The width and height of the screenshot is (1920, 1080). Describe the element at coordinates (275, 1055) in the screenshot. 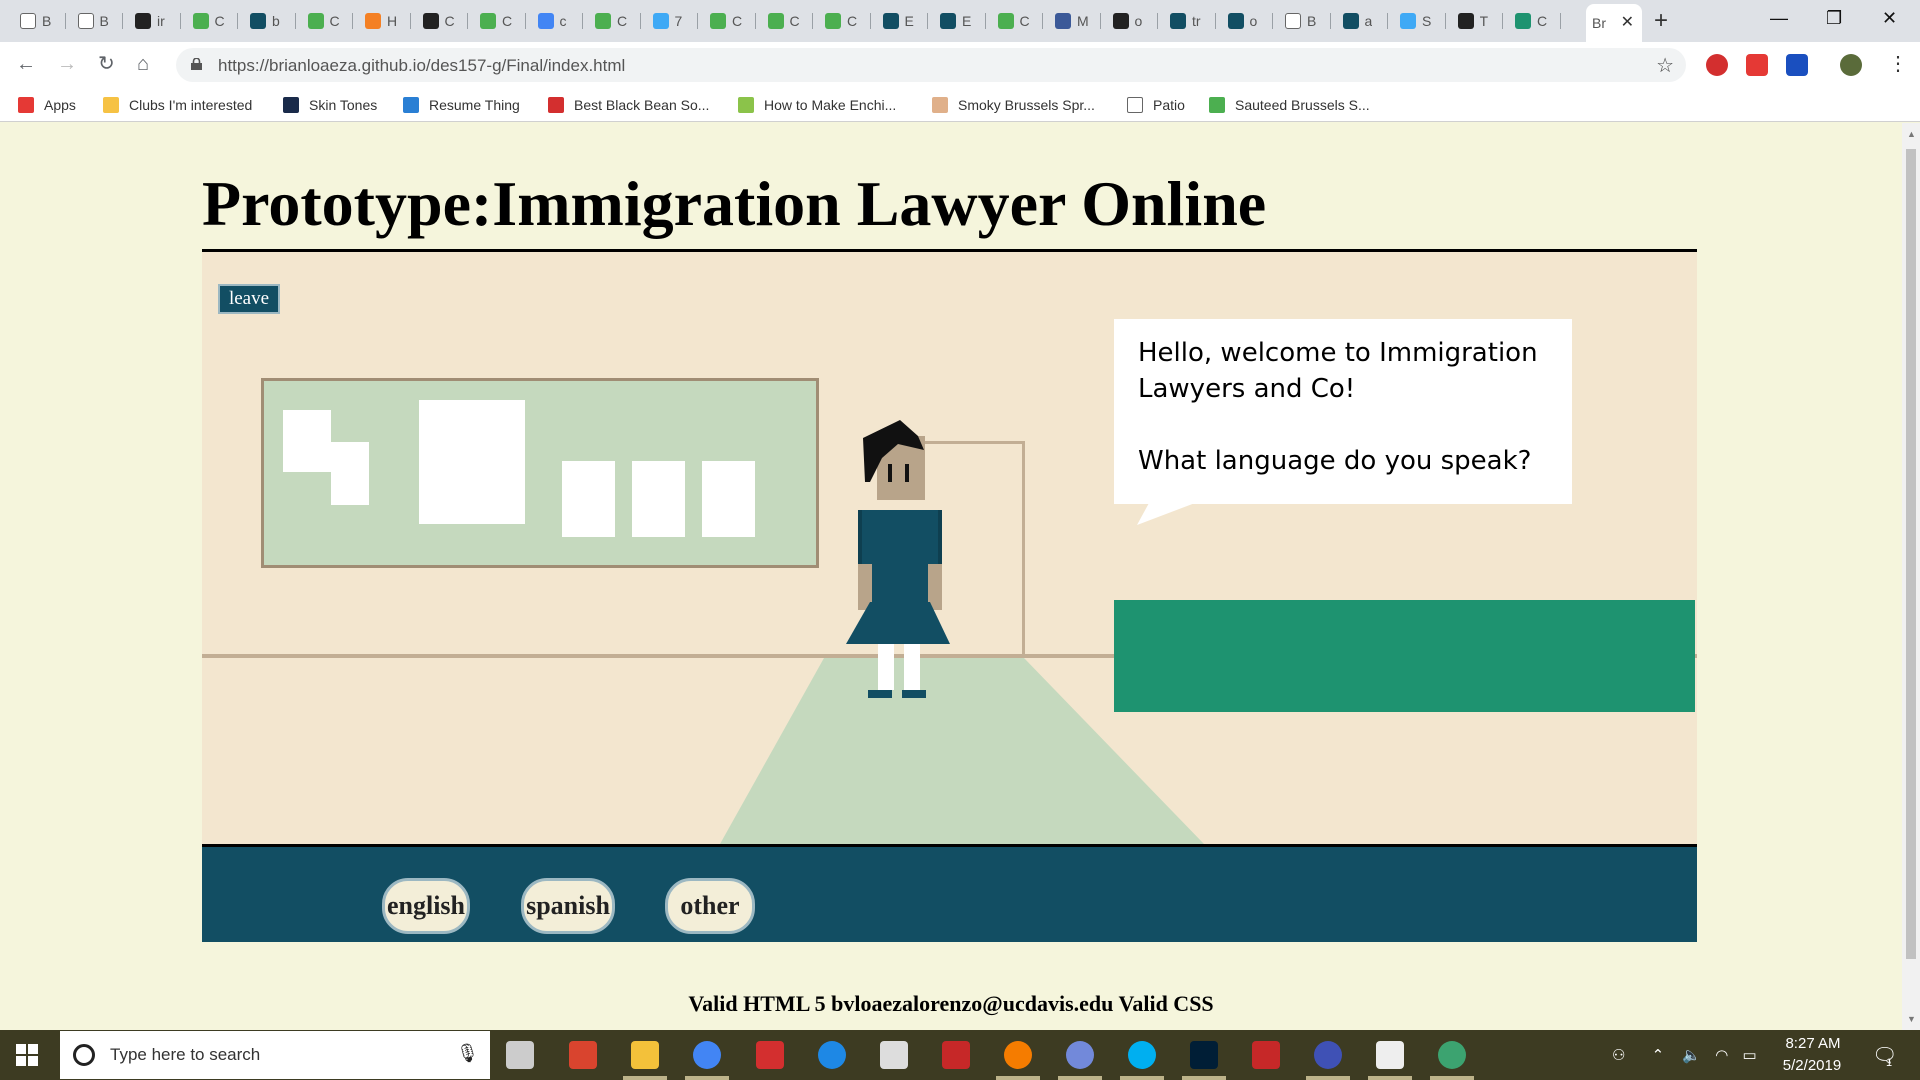

I see `taskbar-search: Type here to search 🎙` at that location.